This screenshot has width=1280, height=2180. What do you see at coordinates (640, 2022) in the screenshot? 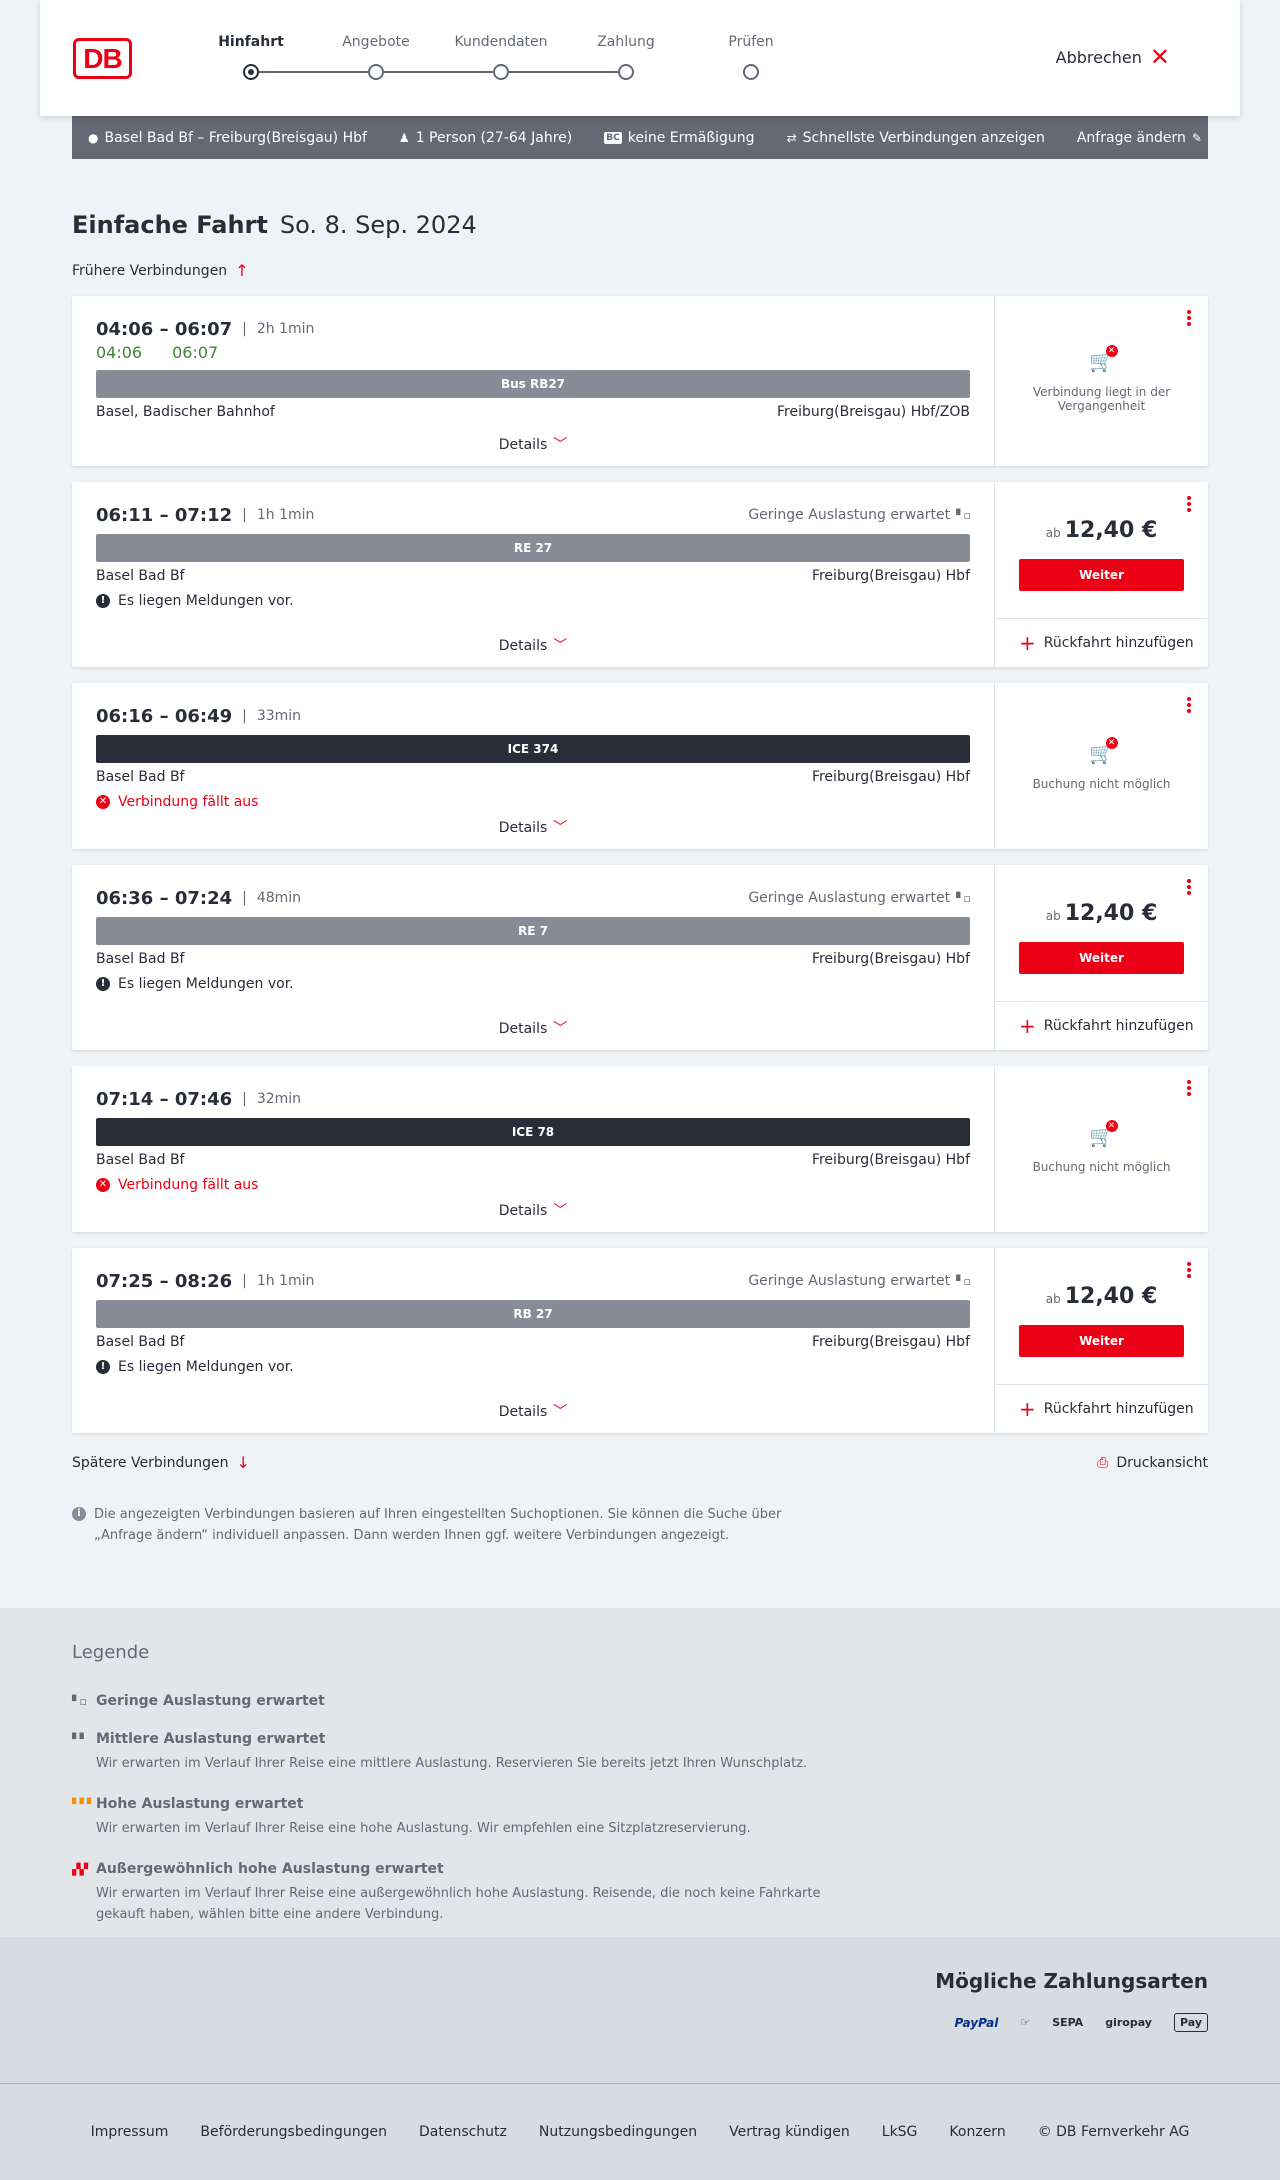
I see `payment-logos: PayPal ☞ SEPA giropay Pay` at bounding box center [640, 2022].